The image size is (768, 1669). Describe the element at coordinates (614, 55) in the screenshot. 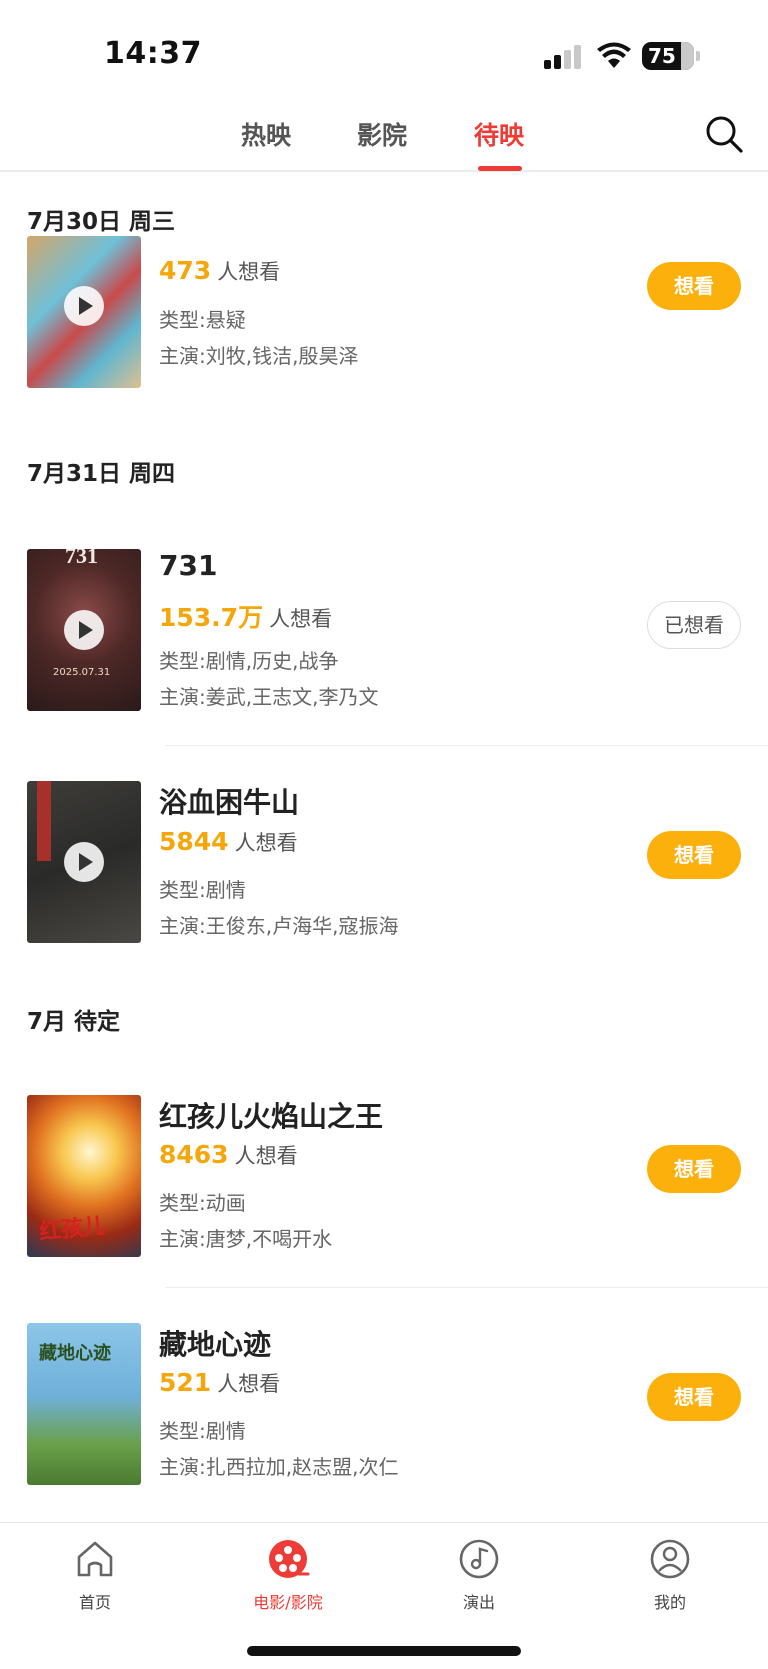

I see `wifi-icon` at that location.